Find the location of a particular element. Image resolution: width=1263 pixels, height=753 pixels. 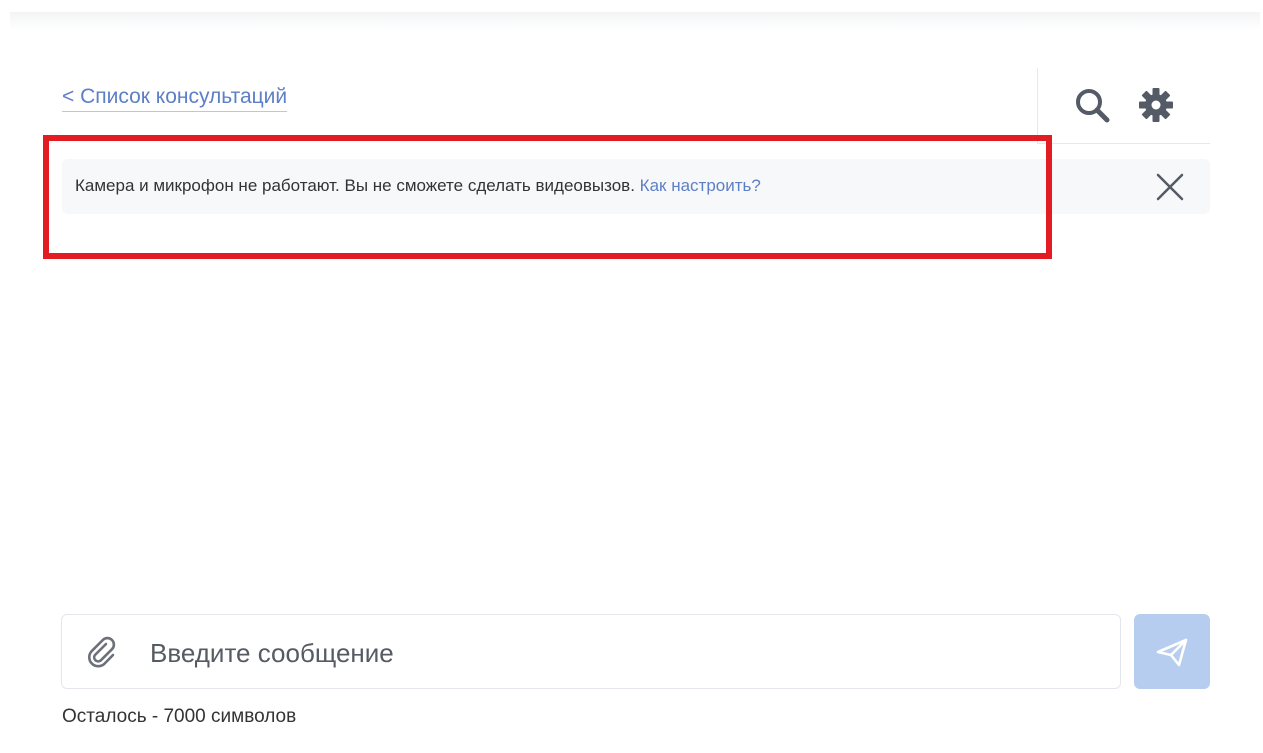

attach-file-button is located at coordinates (102, 653).